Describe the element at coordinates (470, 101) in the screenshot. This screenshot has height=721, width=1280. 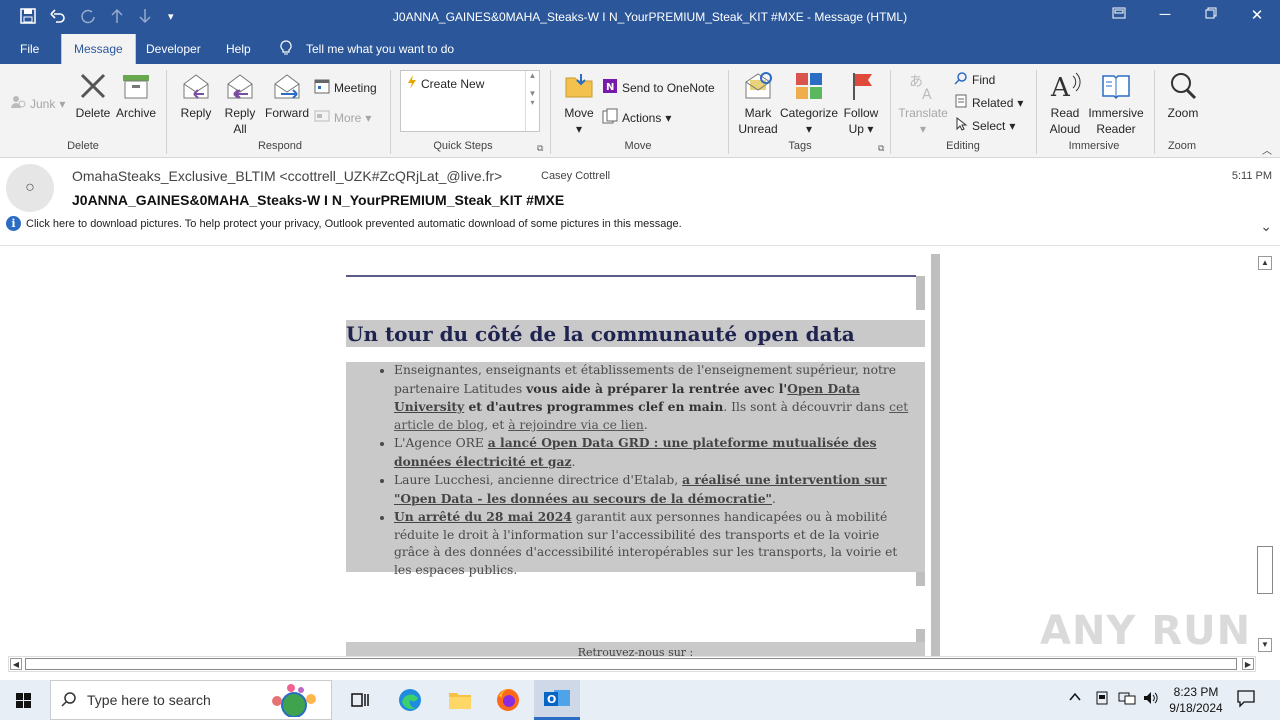
I see `quick-steps-gallery: Create New ▲ ▼ ▾` at that location.